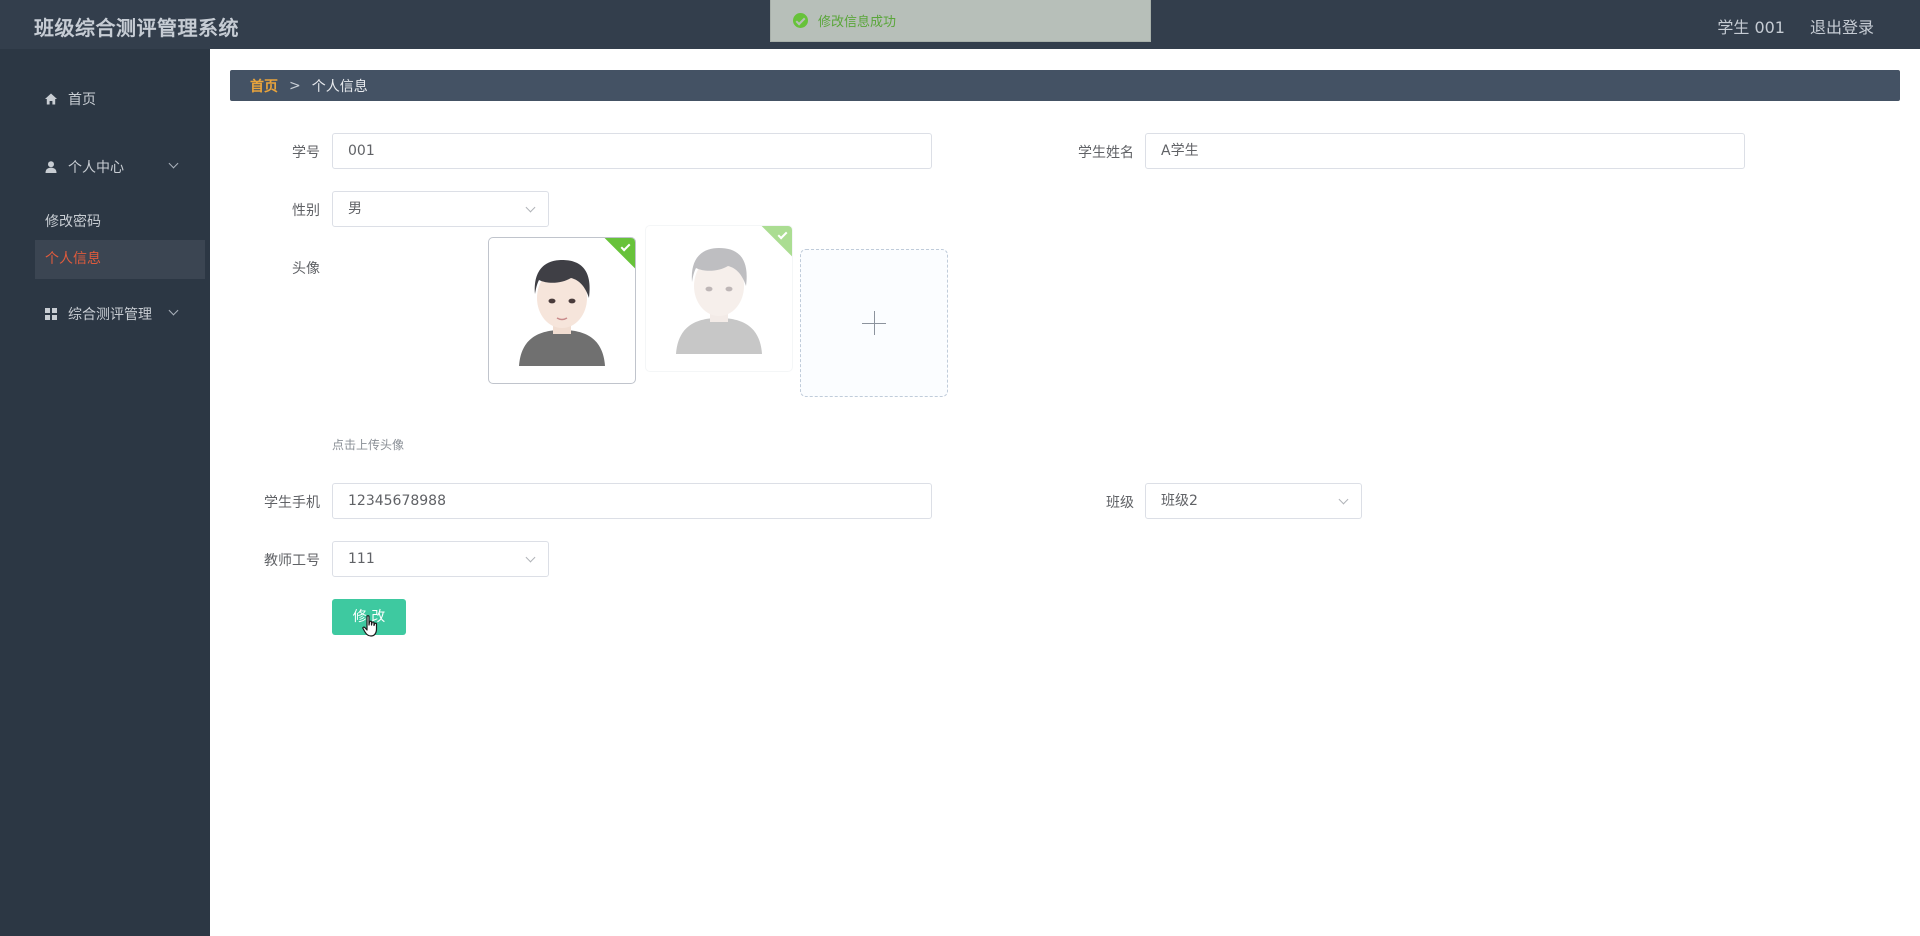 Image resolution: width=1920 pixels, height=936 pixels. I want to click on teacher-id-select: 111, so click(440, 559).